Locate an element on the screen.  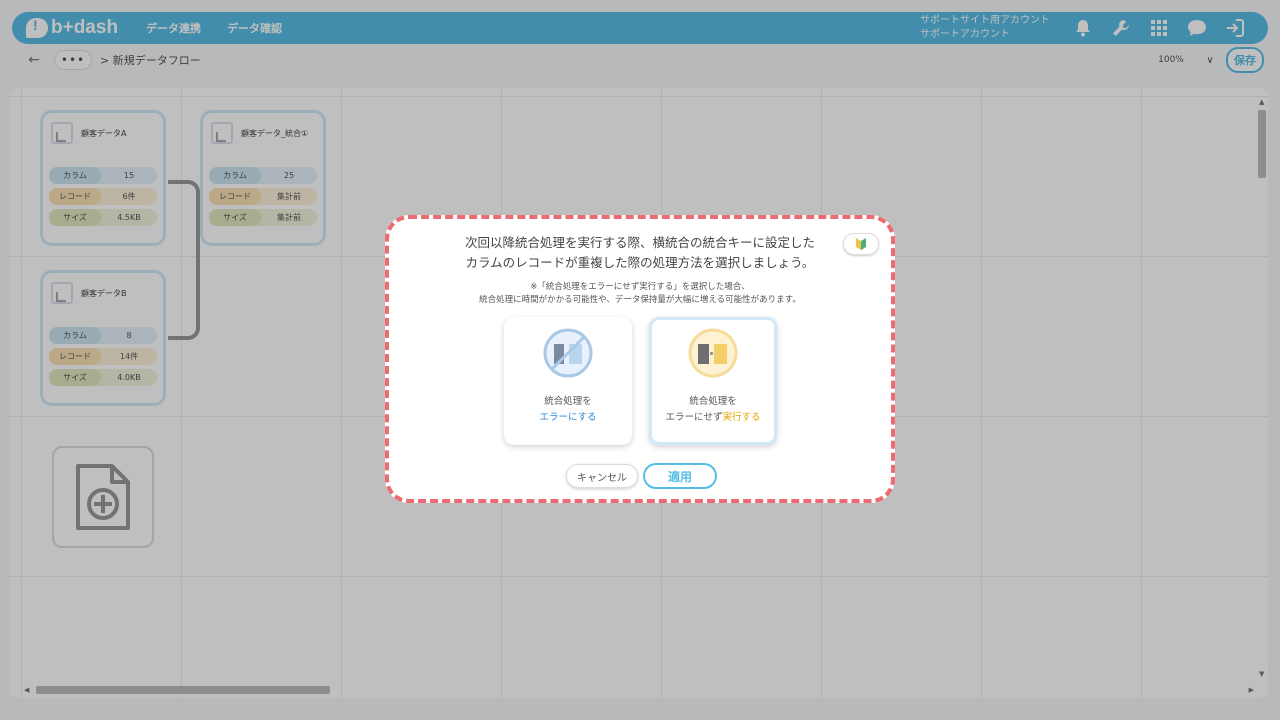
note-line1: ※「統合処理をエラーにせず実行する」を選択した場合、 is located at coordinates (640, 287).